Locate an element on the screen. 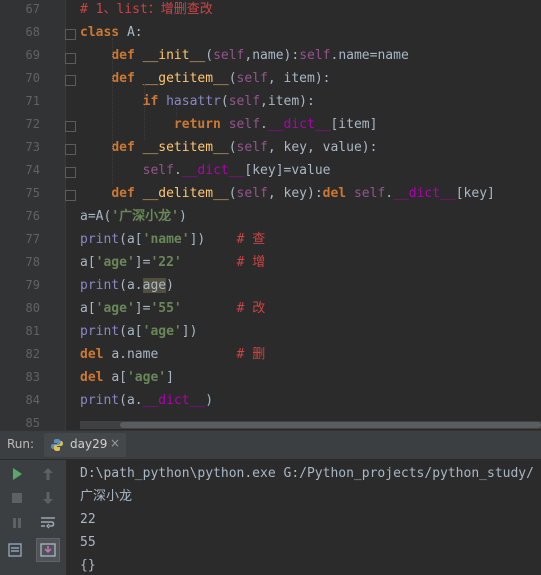 The image size is (541, 575). code-token: , key): is located at coordinates (295, 193).